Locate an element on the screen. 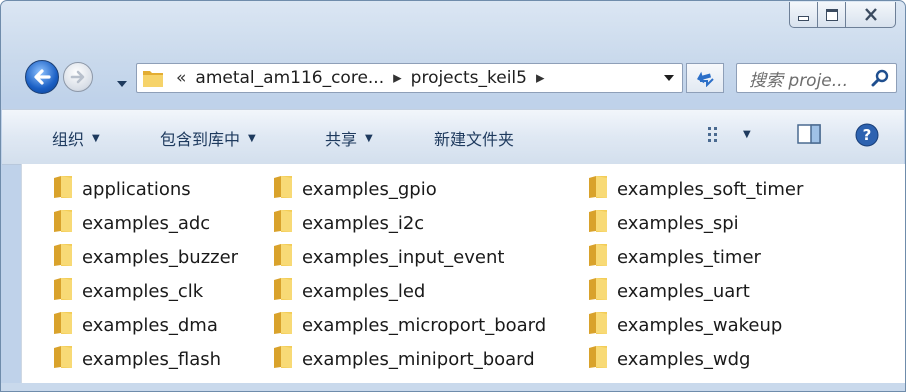 The height and width of the screenshot is (392, 906). file-name: examples_wdg is located at coordinates (684, 359).